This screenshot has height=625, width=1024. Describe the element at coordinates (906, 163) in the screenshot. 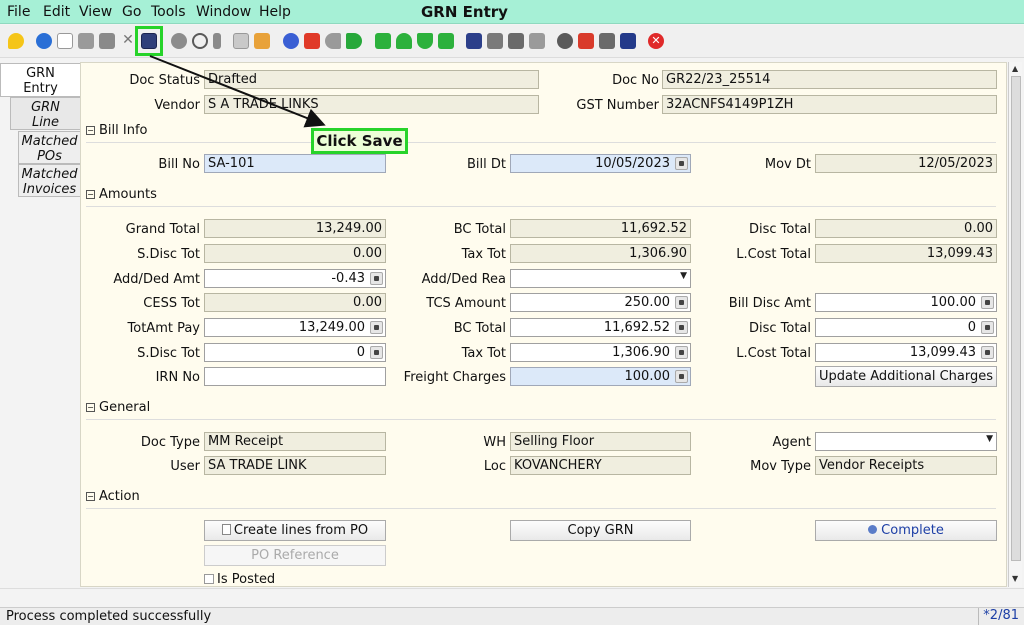

I see `mov-dt-field: 12/05/2023` at that location.